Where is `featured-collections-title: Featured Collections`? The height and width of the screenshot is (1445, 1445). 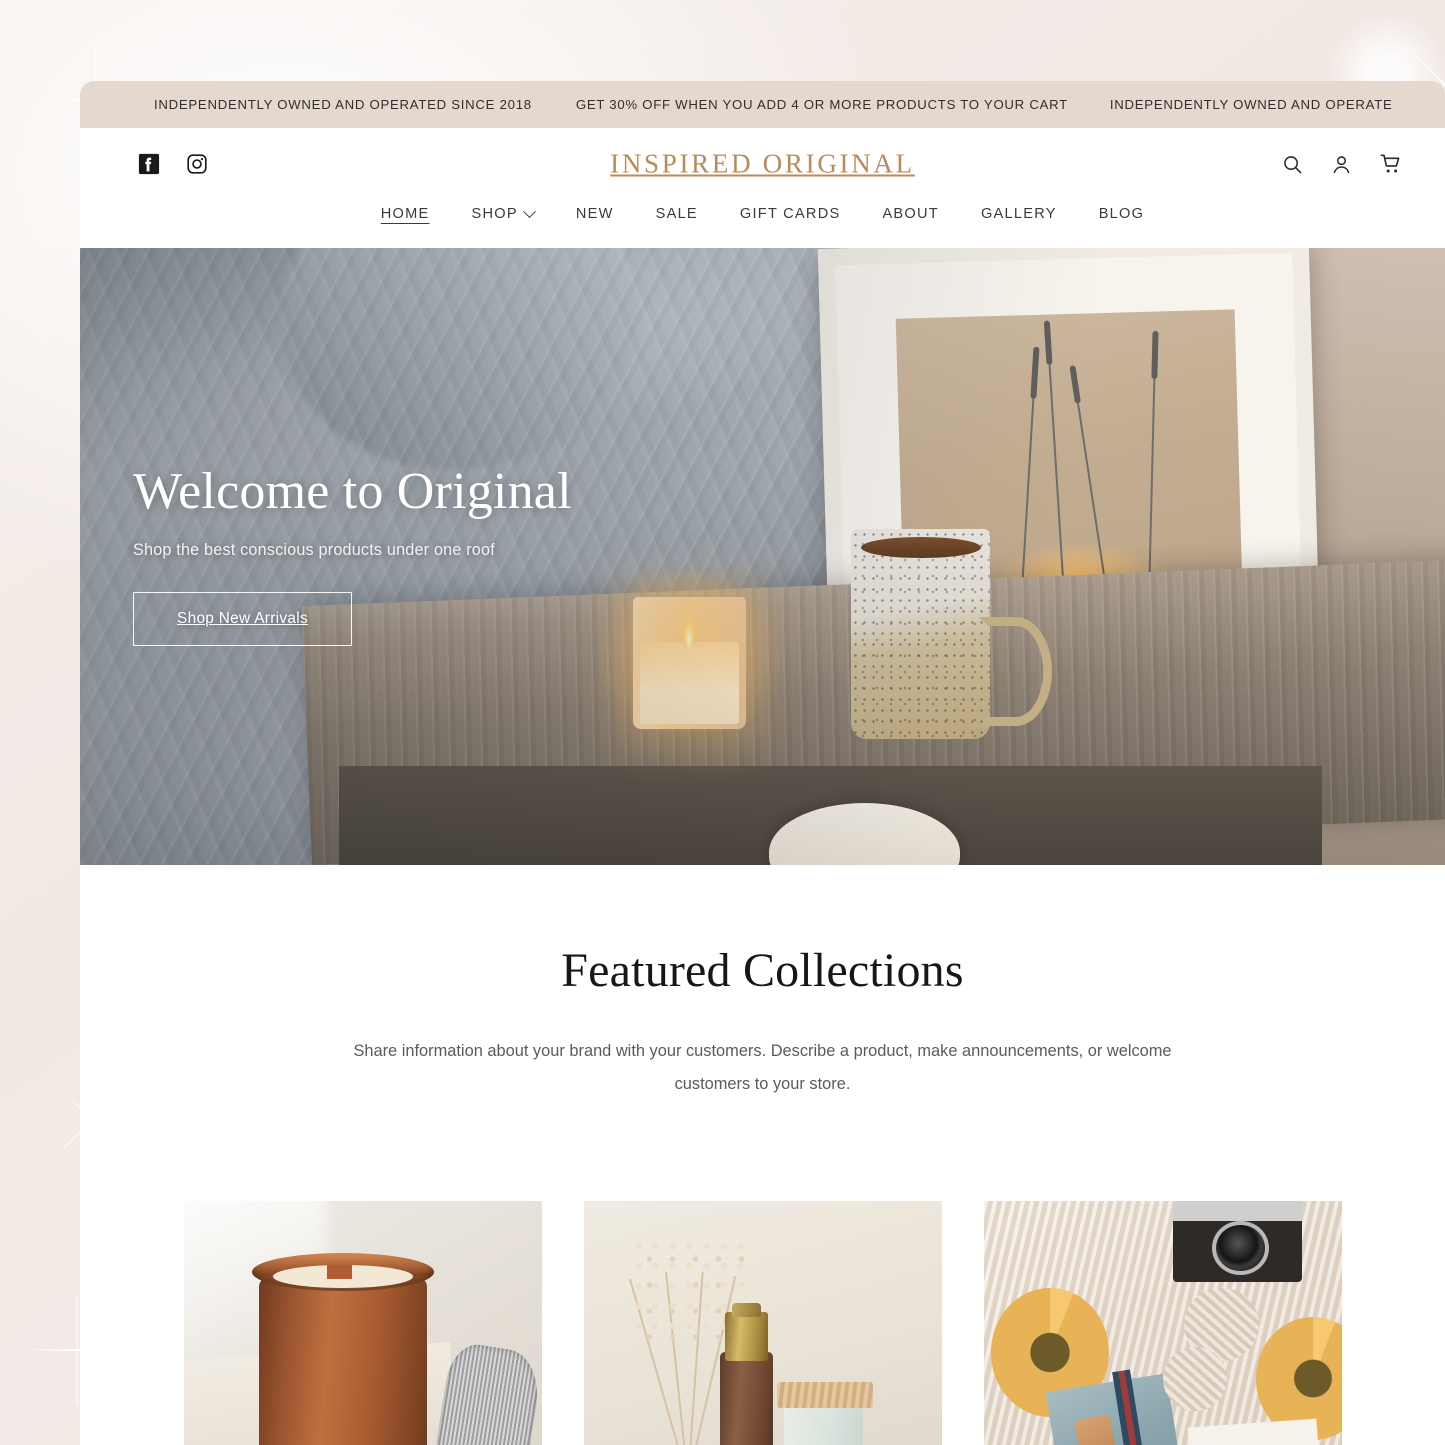
featured-collections-title: Featured Collections is located at coordinates (762, 970).